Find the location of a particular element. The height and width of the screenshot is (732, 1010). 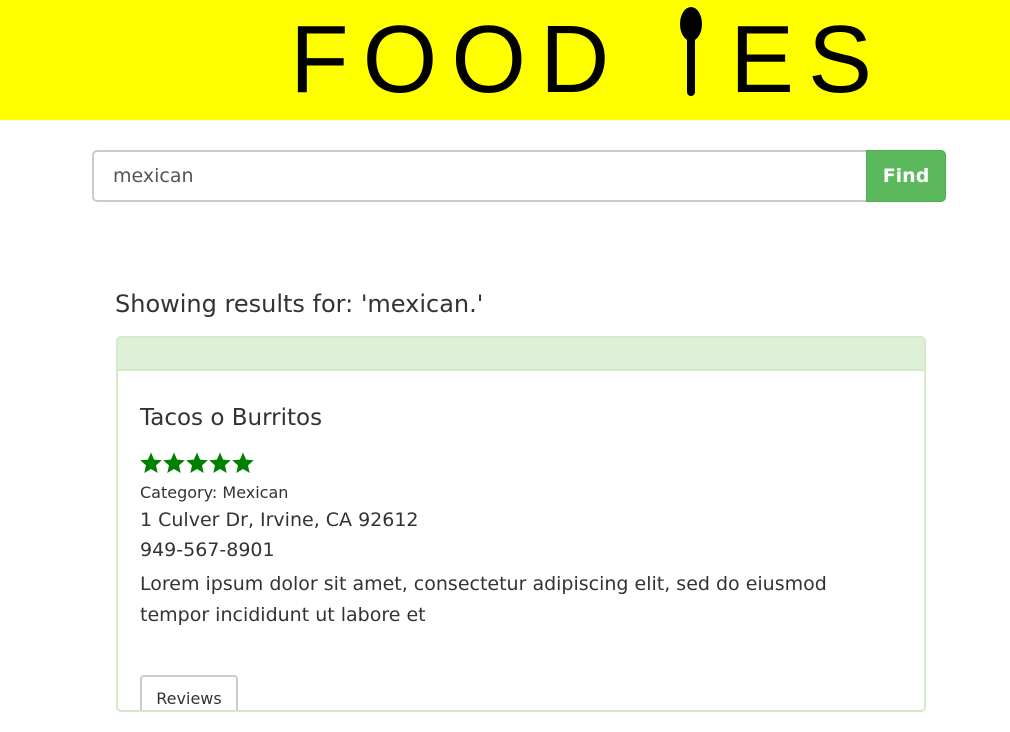

star-rating is located at coordinates (196, 464).